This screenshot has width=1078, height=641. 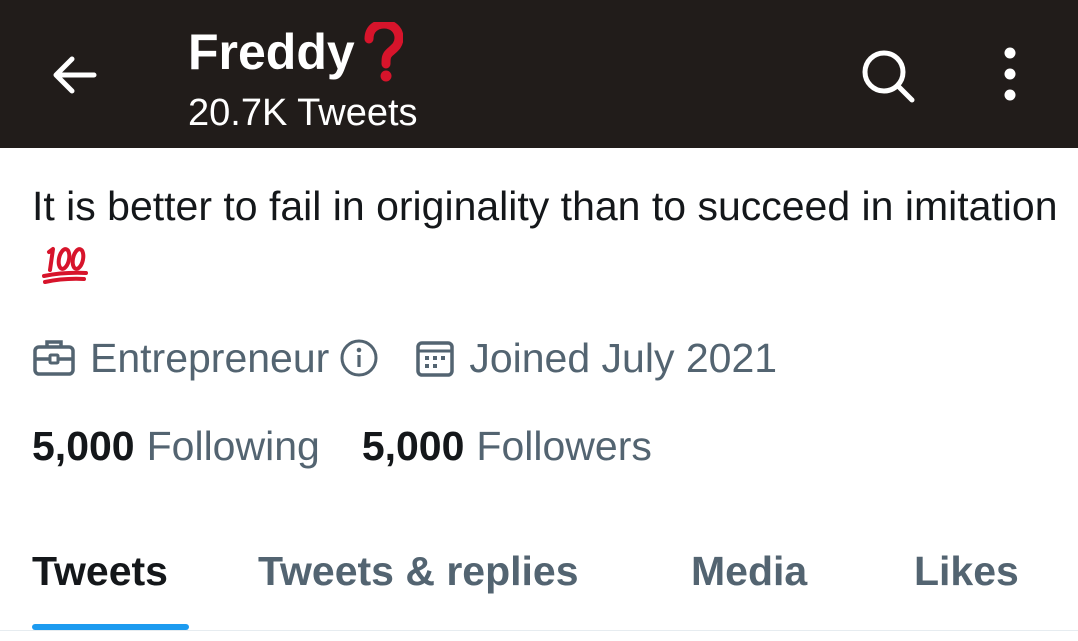 I want to click on search-icon, so click(x=888, y=76).